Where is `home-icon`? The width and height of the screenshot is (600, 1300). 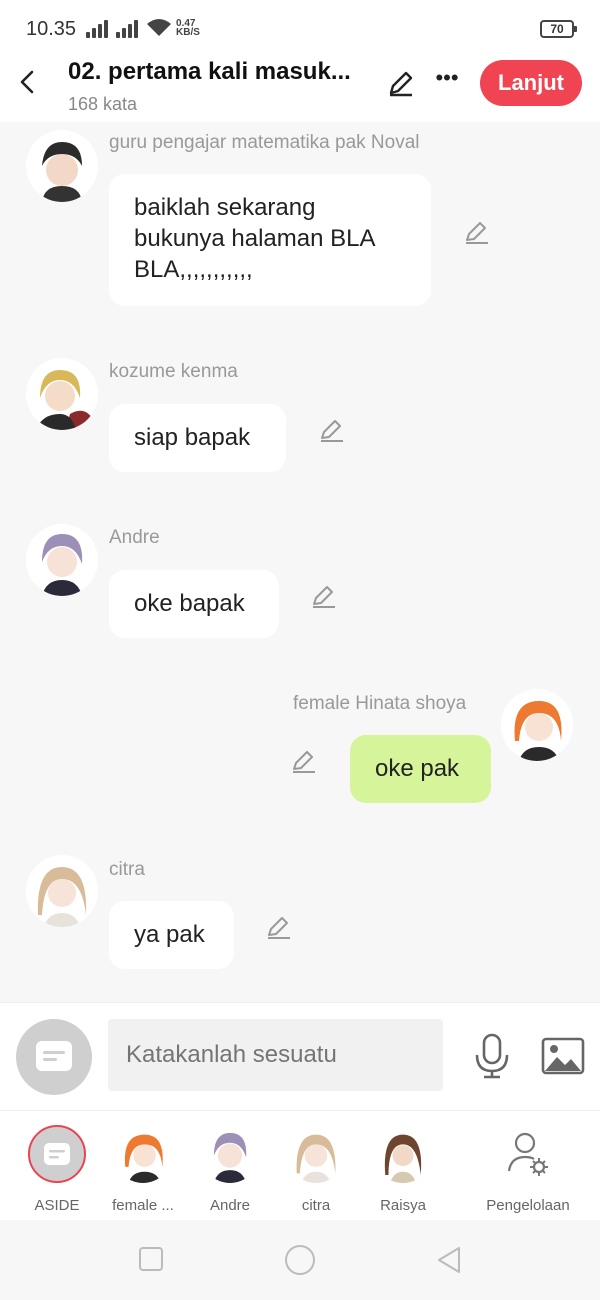
home-icon is located at coordinates (300, 1260).